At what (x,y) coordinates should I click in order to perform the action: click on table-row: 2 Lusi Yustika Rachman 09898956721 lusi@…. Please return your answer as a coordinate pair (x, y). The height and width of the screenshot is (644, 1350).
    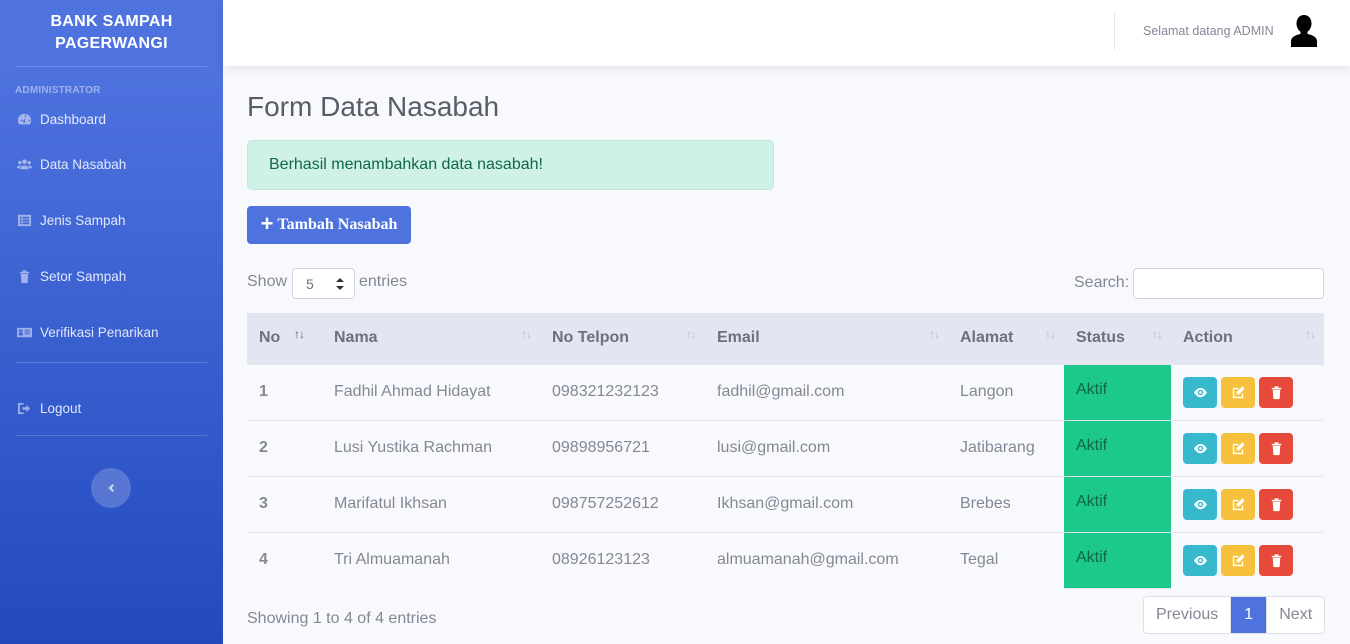
    Looking at the image, I should click on (785, 448).